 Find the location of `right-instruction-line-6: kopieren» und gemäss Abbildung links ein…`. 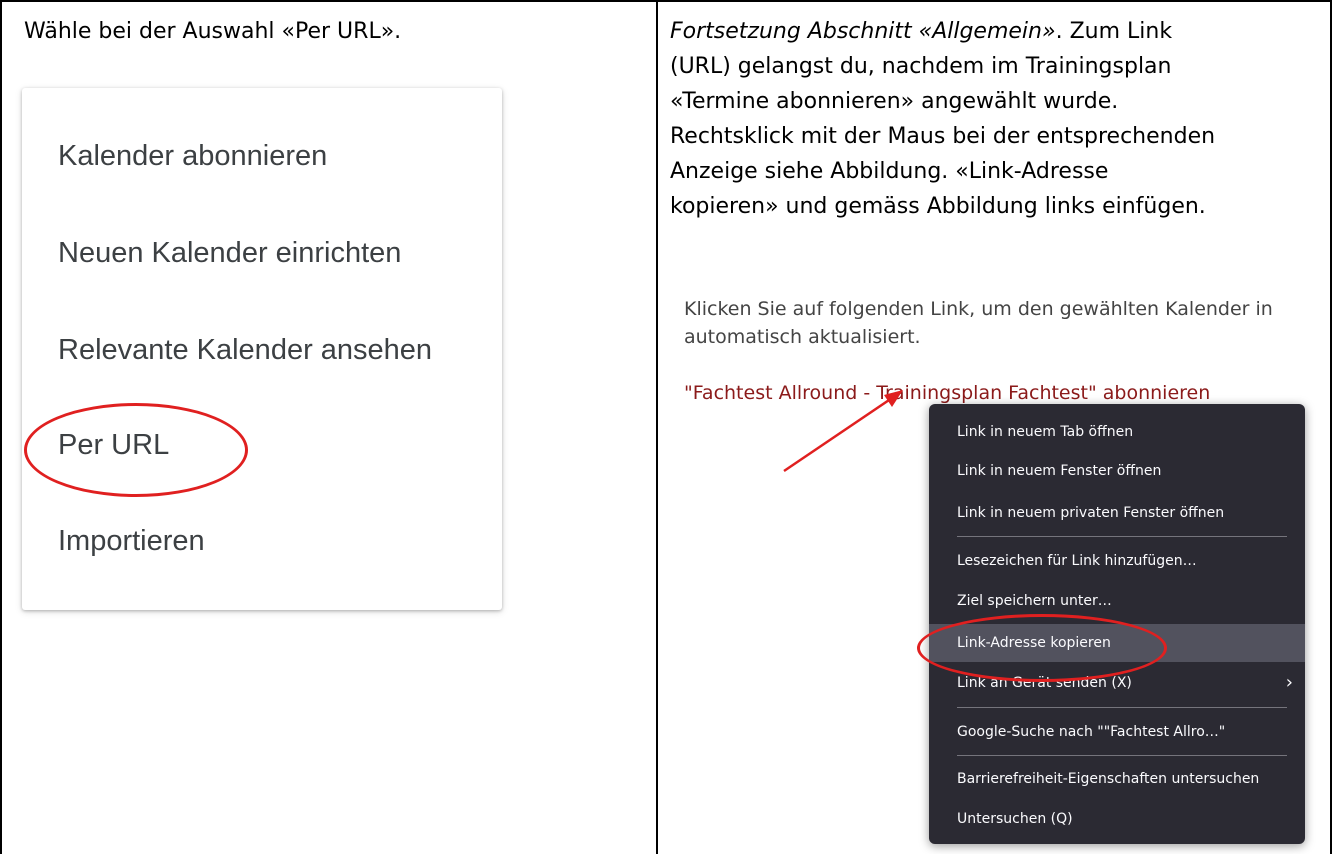

right-instruction-line-6: kopieren» und gemäss Abbildung links ein… is located at coordinates (938, 206).